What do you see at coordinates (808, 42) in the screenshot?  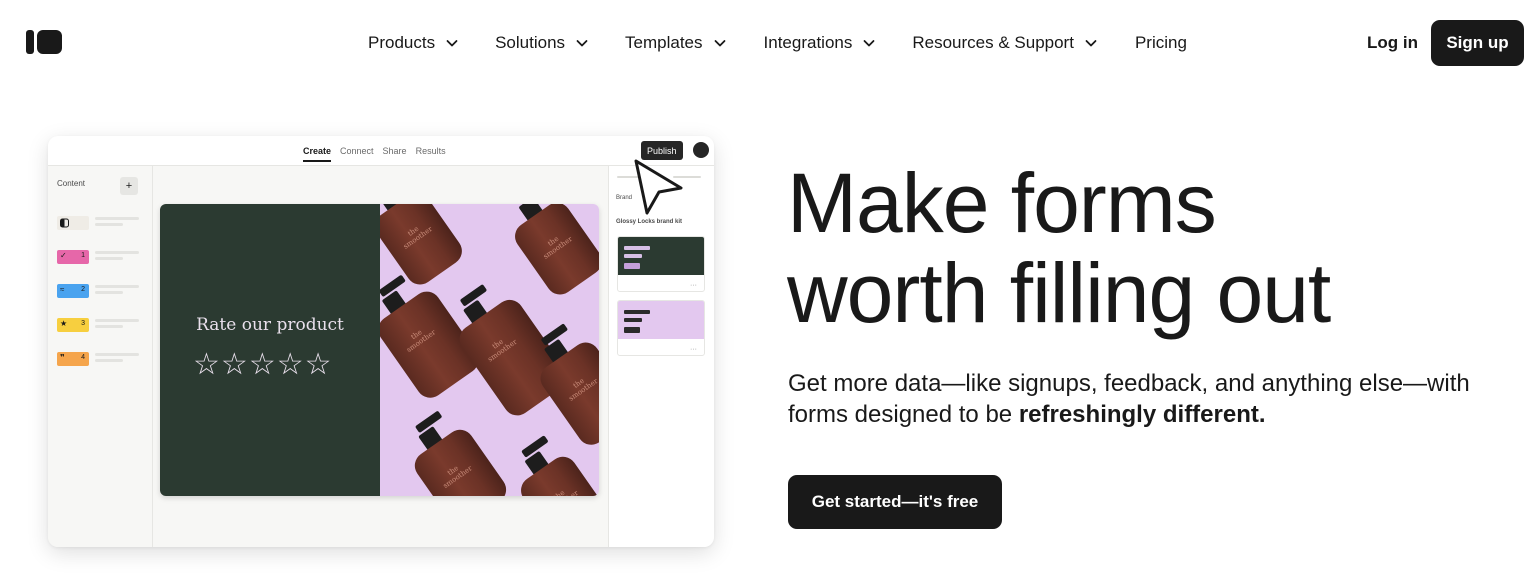 I see `nav-item-label: Integrations` at bounding box center [808, 42].